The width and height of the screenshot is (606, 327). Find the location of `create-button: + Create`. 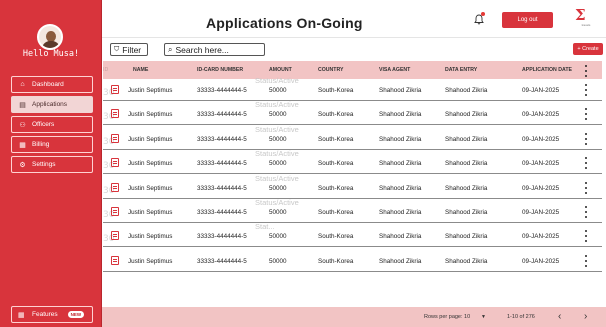

create-button: + Create is located at coordinates (588, 49).